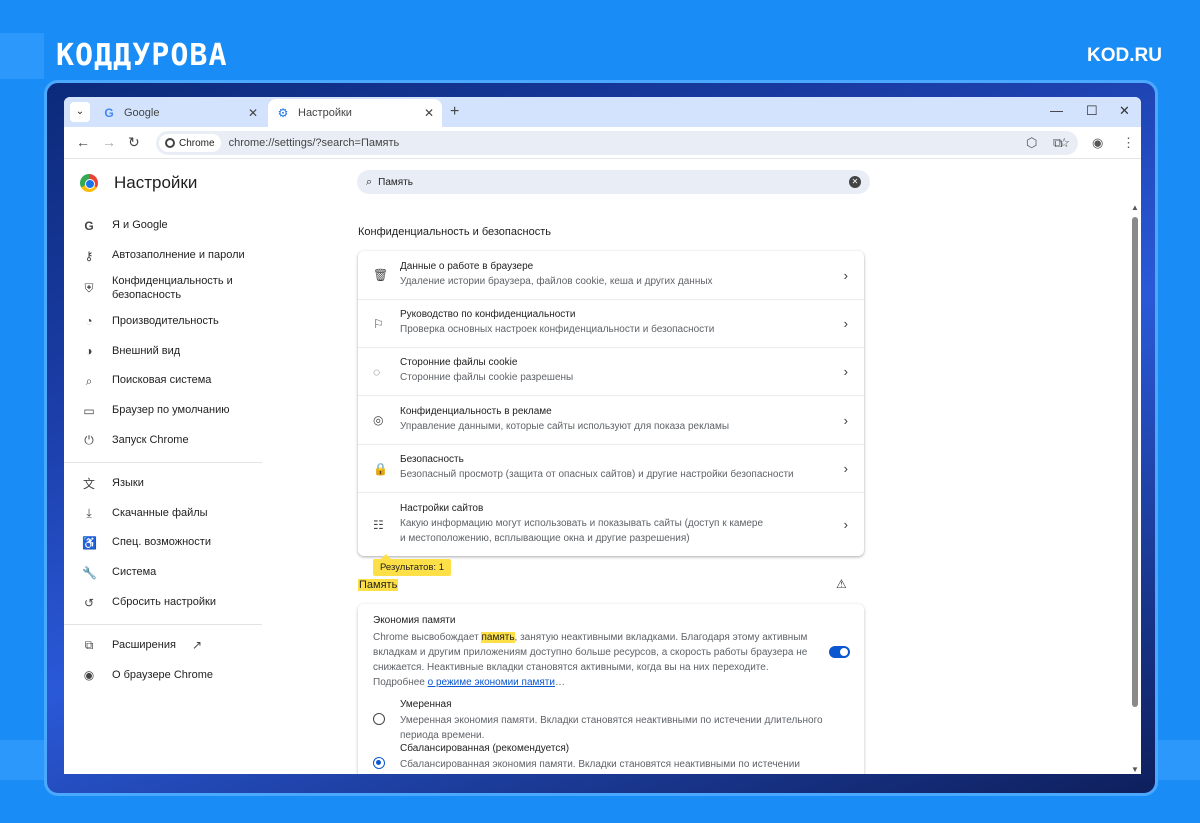  Describe the element at coordinates (613, 182) in the screenshot. I see `settings-search-input: ⌕ Память ✕` at that location.